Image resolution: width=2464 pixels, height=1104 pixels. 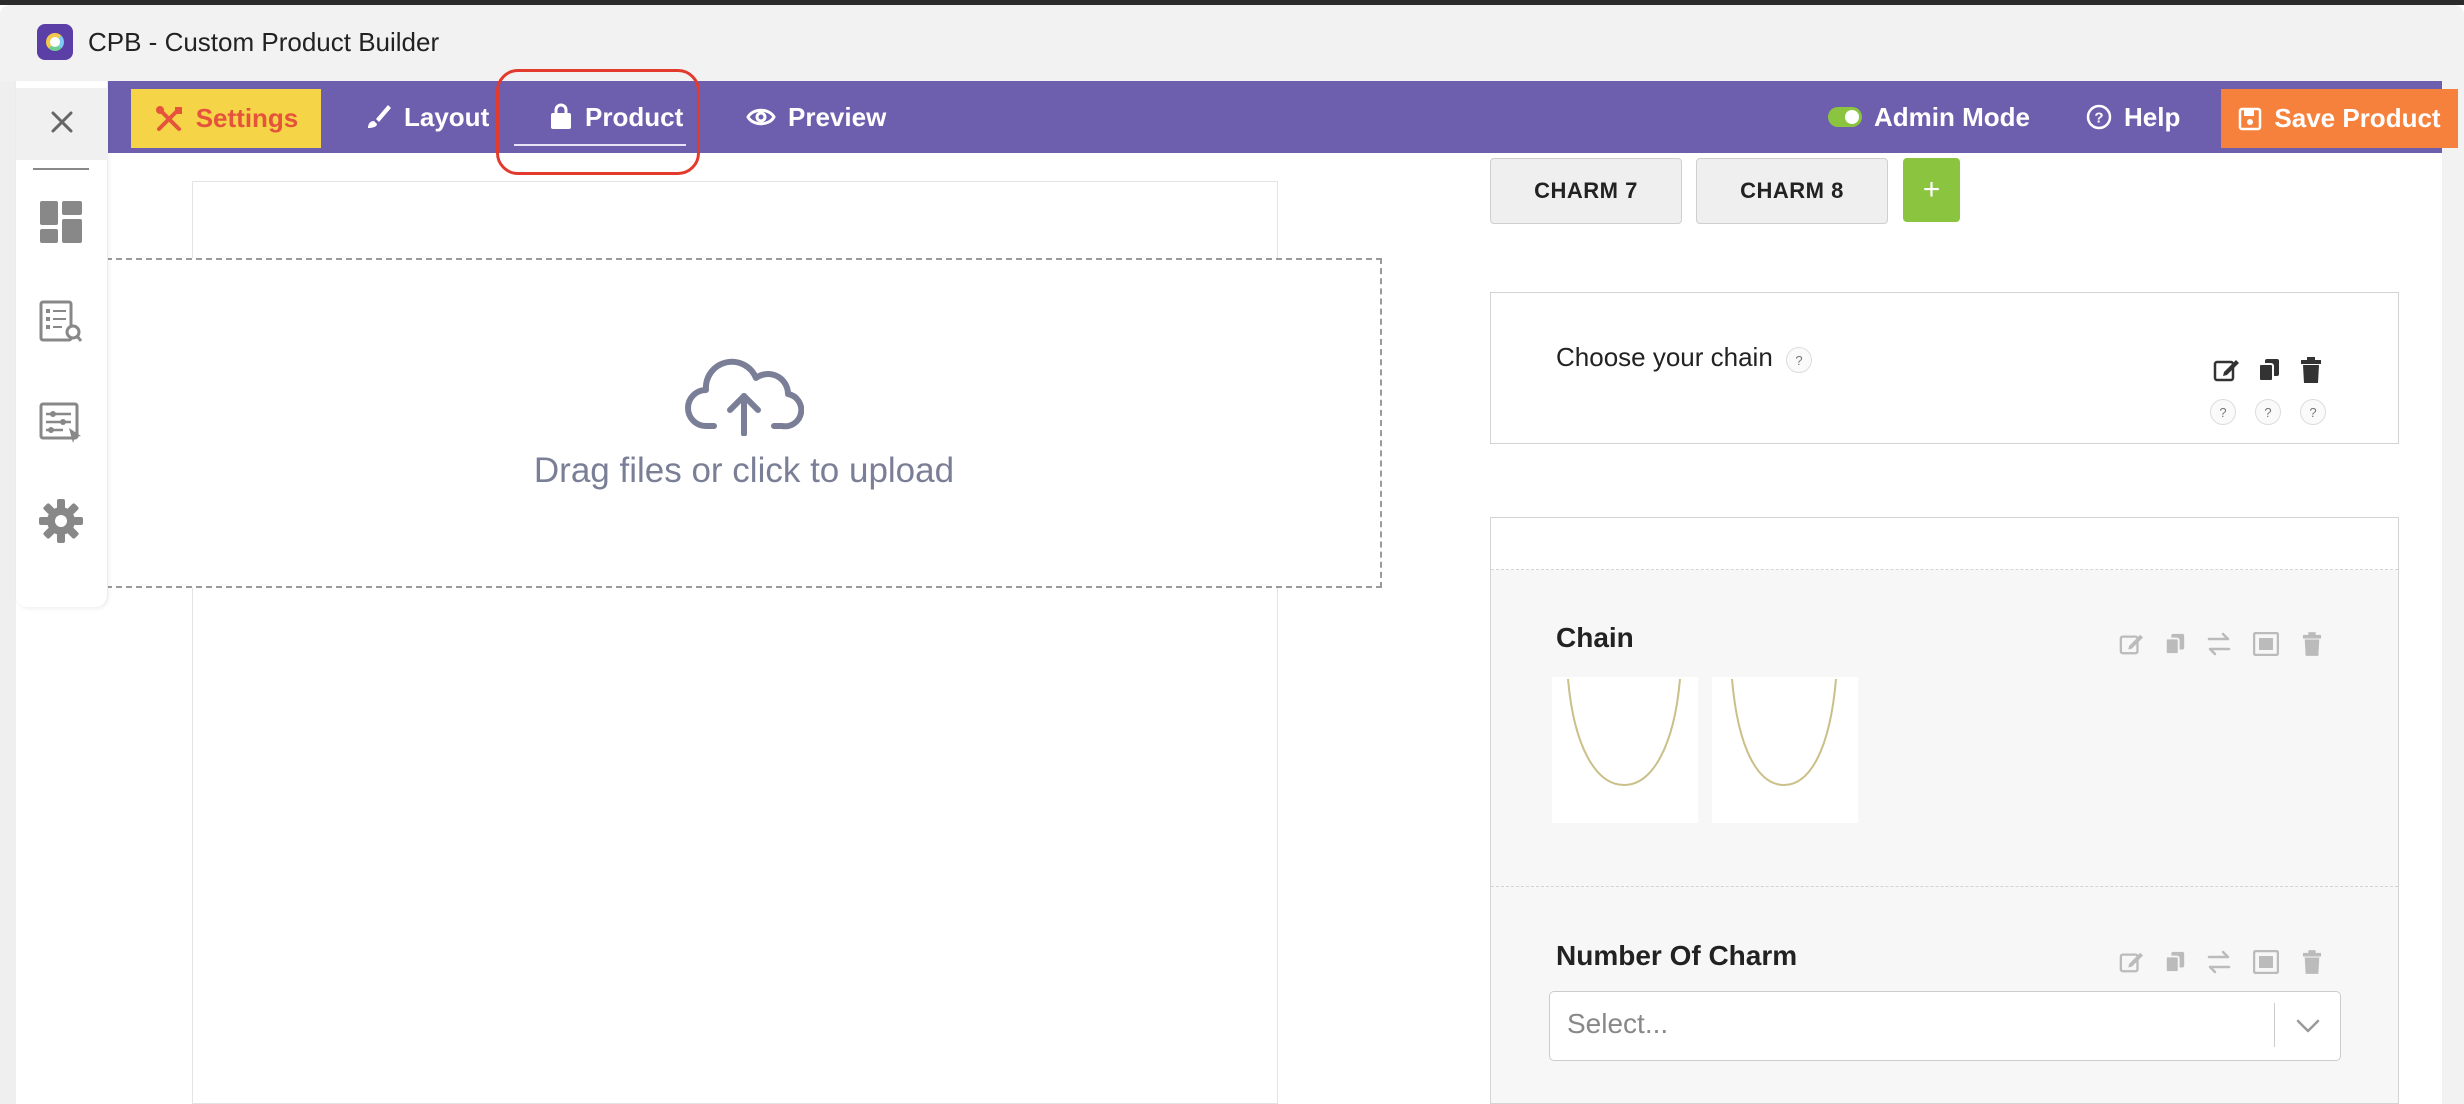 What do you see at coordinates (2313, 412) in the screenshot?
I see `delete-help-icon: ?` at bounding box center [2313, 412].